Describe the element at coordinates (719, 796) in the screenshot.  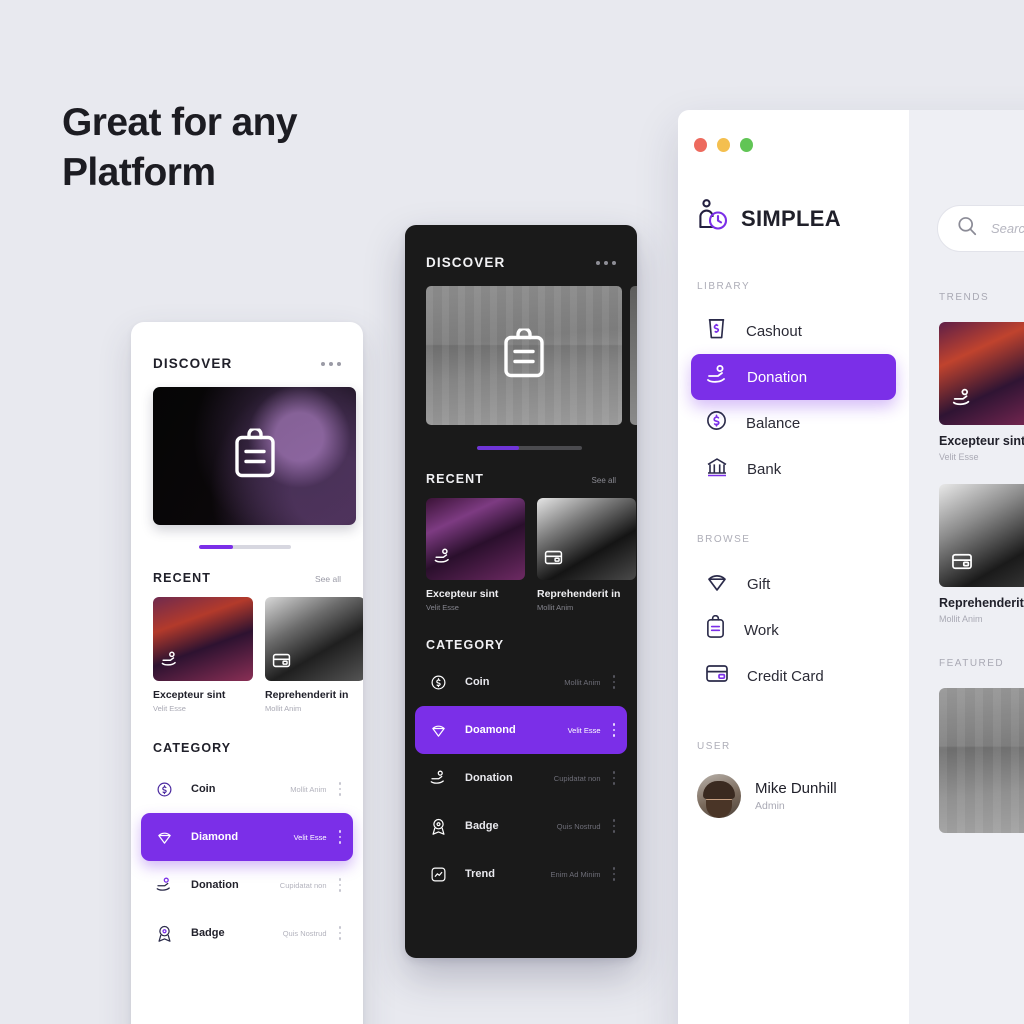
I see `avatar` at that location.